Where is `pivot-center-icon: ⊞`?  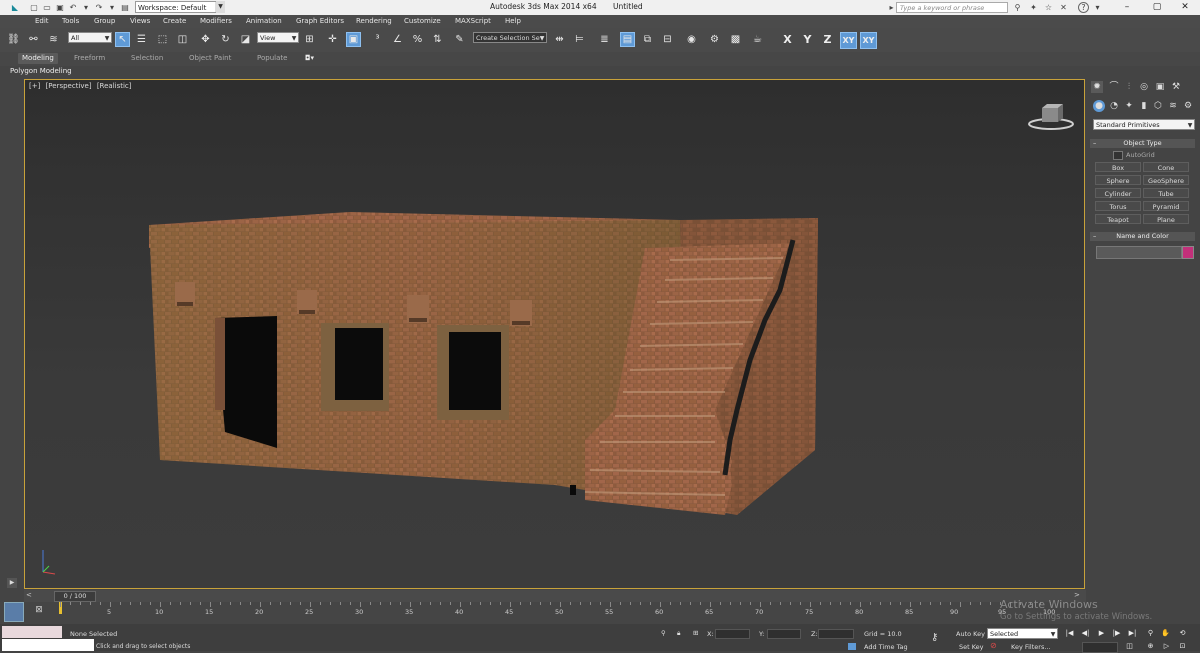 pivot-center-icon: ⊞ is located at coordinates (309, 39).